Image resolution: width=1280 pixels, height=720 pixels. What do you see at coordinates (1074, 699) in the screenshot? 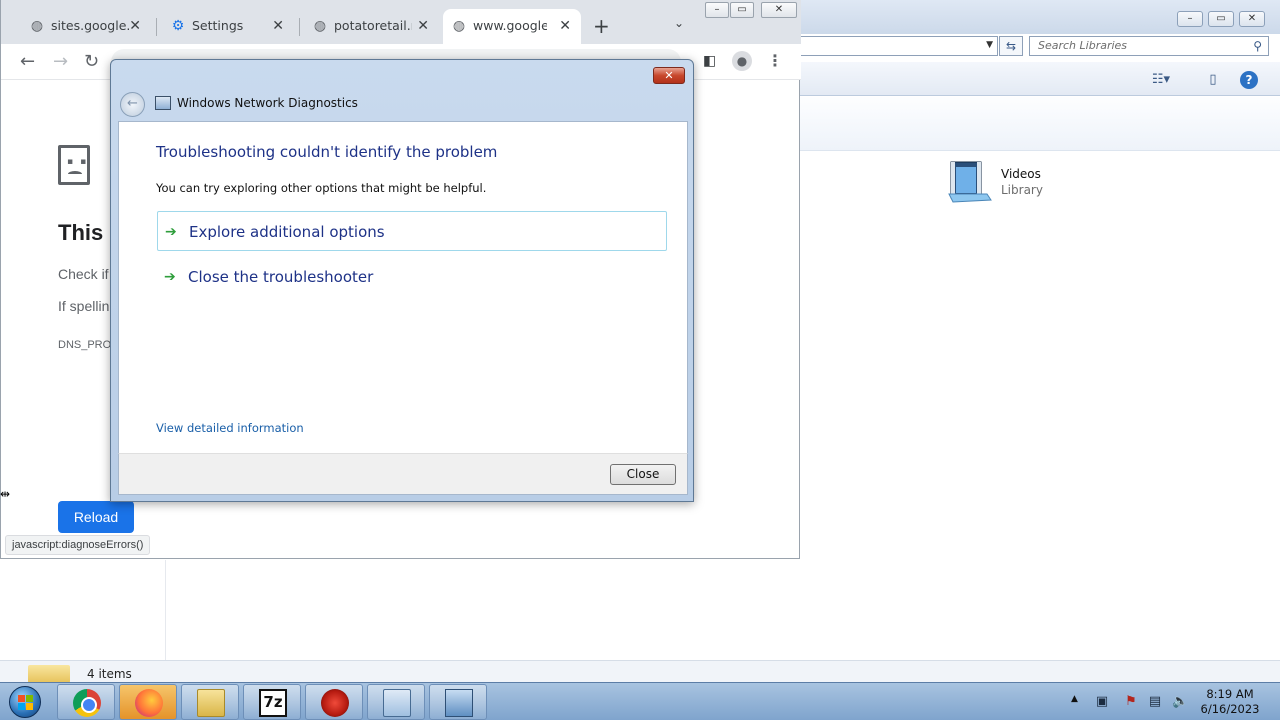
I see `show-hidden-icons-arrow: ▲` at bounding box center [1074, 699].